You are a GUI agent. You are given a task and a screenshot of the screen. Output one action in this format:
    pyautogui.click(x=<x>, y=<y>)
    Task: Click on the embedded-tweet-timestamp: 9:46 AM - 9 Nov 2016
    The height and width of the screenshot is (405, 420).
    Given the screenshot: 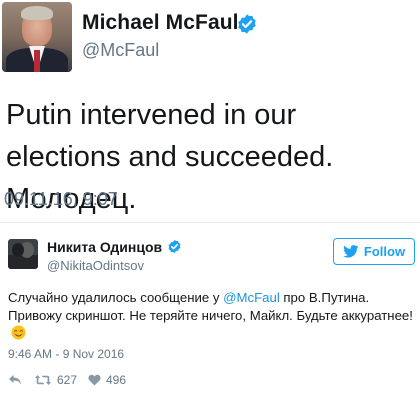 What is the action you would take?
    pyautogui.click(x=66, y=354)
    